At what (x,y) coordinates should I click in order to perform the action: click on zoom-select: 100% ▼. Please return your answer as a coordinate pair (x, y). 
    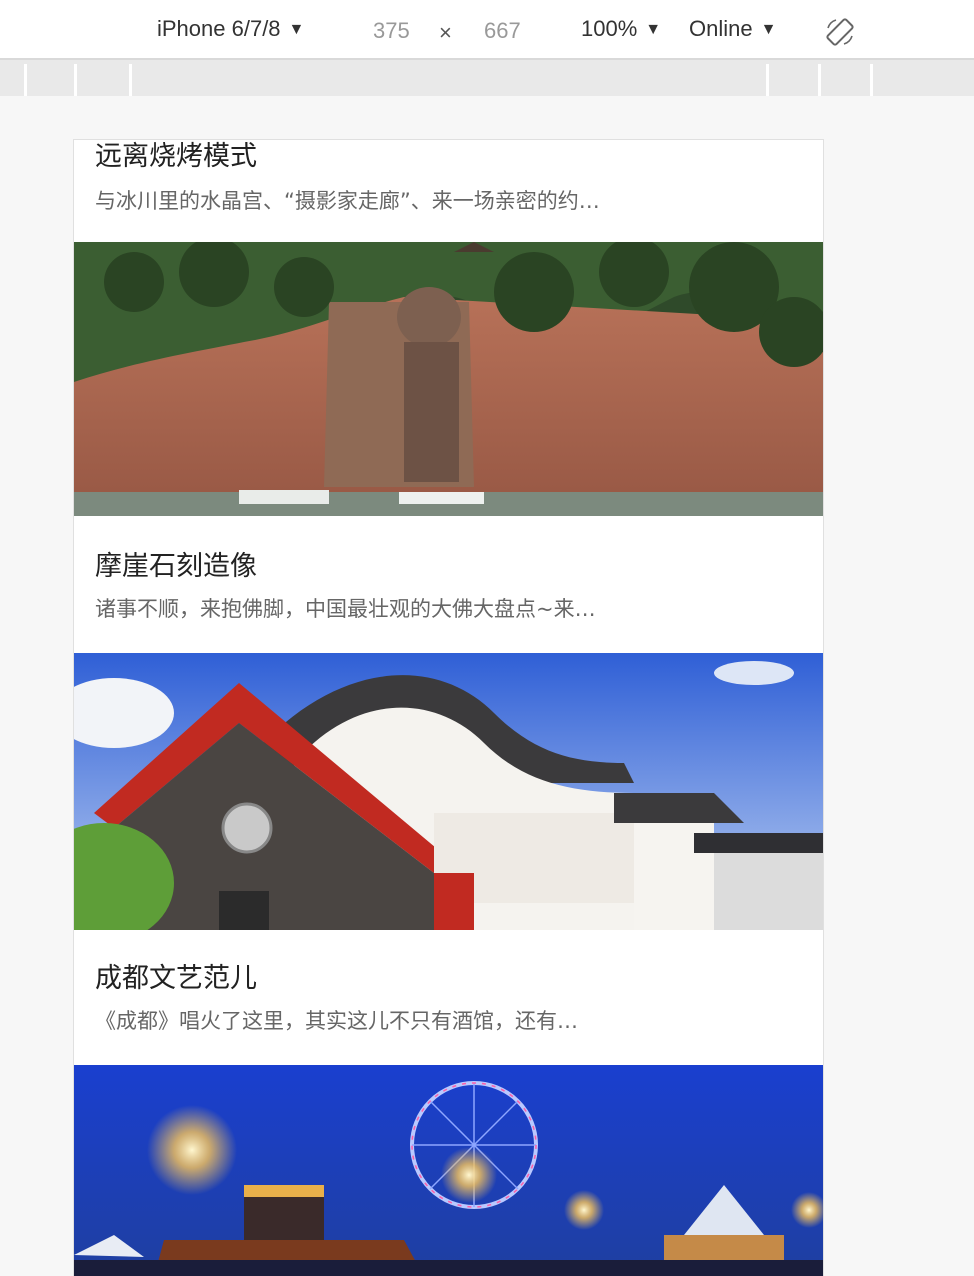
    Looking at the image, I should click on (621, 29).